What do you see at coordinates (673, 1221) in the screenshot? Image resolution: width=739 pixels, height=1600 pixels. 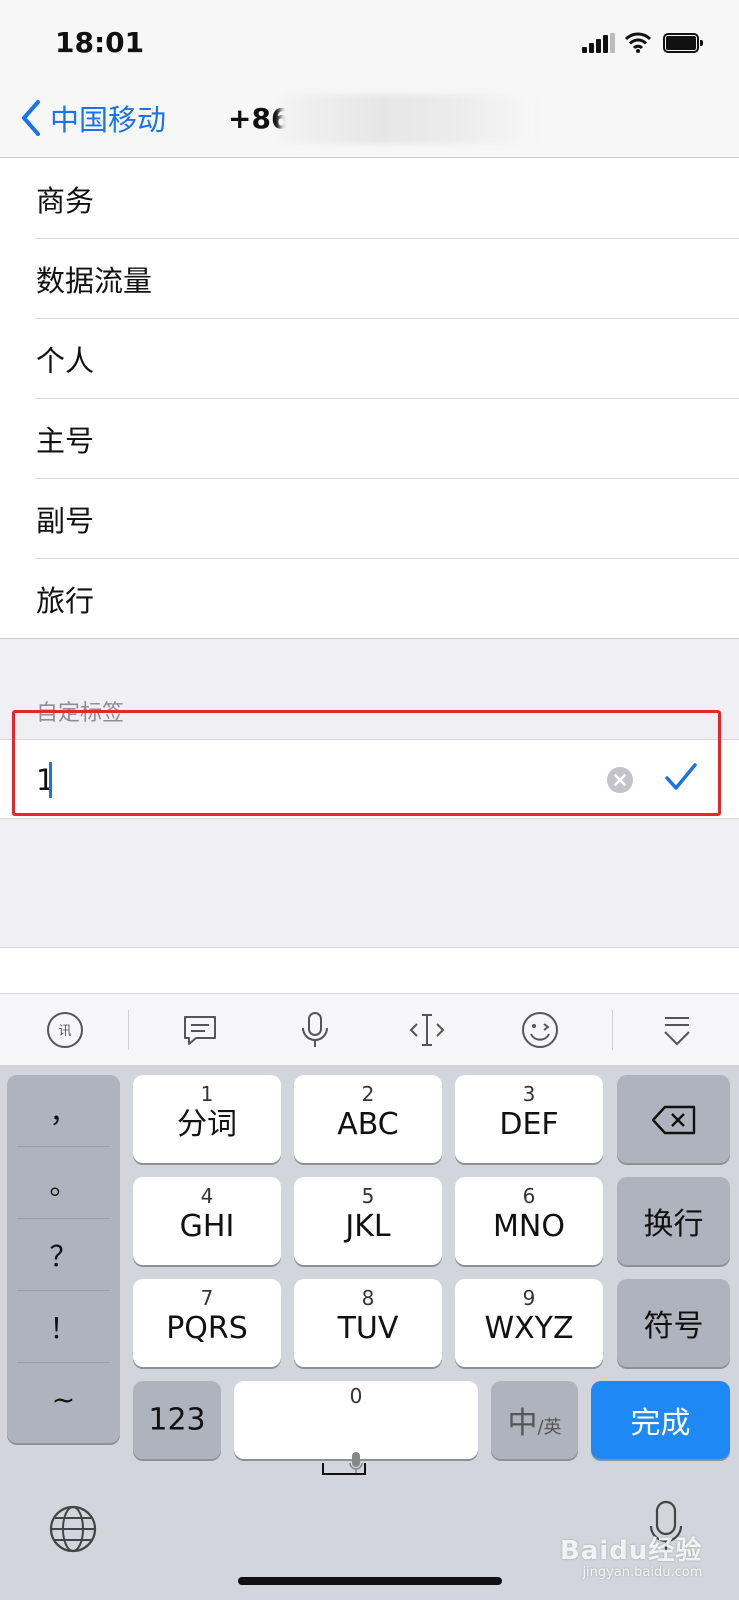 I see `newline-key: 换行` at bounding box center [673, 1221].